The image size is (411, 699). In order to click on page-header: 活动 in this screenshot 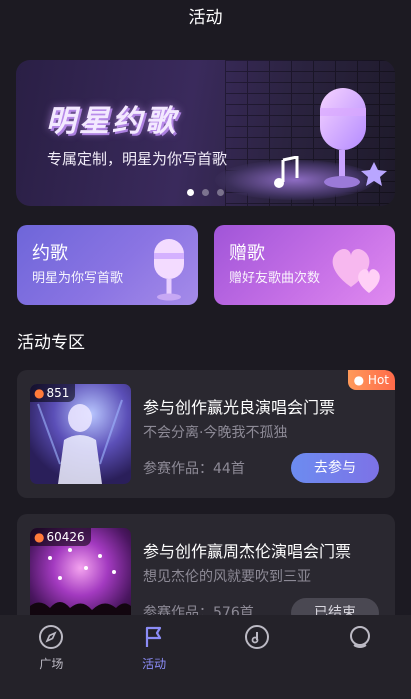, I will do `click(205, 20)`.